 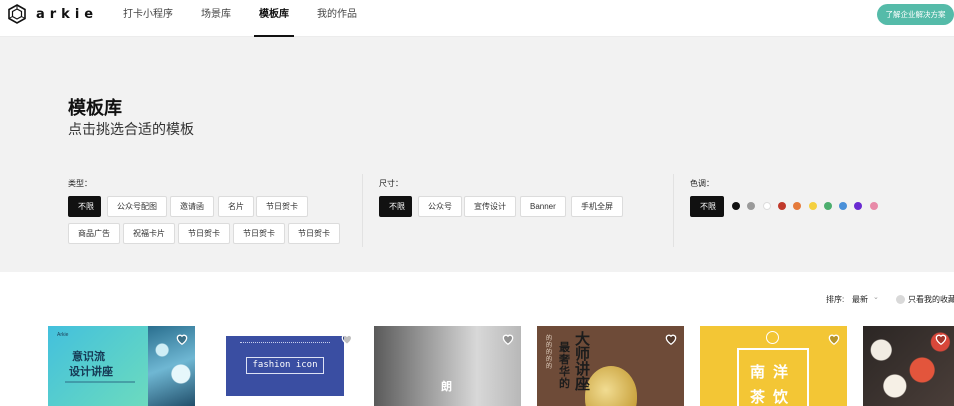 What do you see at coordinates (204, 233) in the screenshot?
I see `type-chip-holiday-card-2: 节日贺卡` at bounding box center [204, 233].